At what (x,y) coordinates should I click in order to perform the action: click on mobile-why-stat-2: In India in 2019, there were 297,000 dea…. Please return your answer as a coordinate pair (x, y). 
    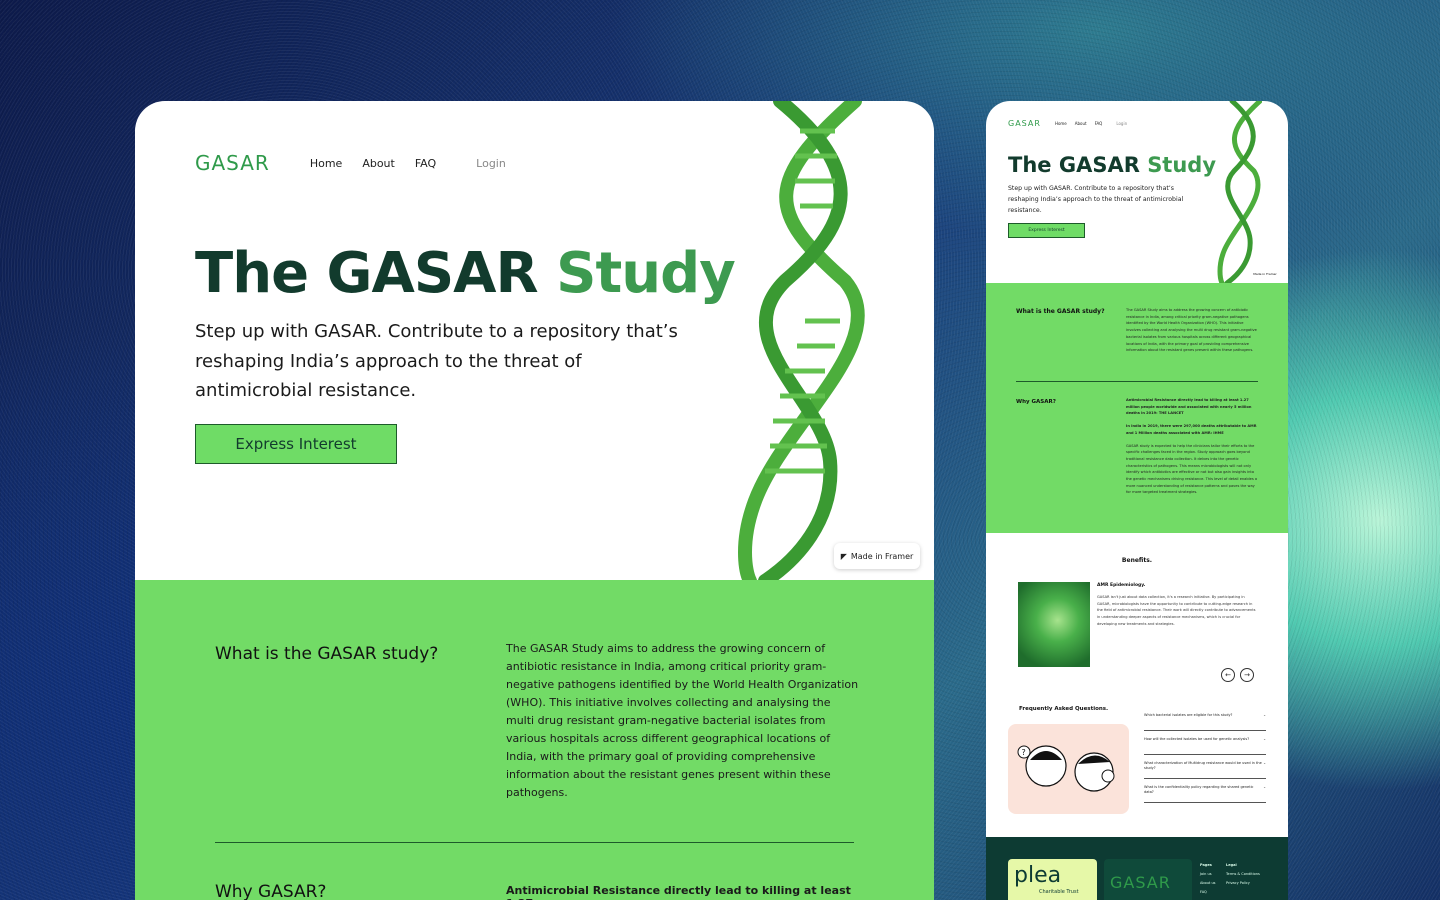
    Looking at the image, I should click on (1191, 429).